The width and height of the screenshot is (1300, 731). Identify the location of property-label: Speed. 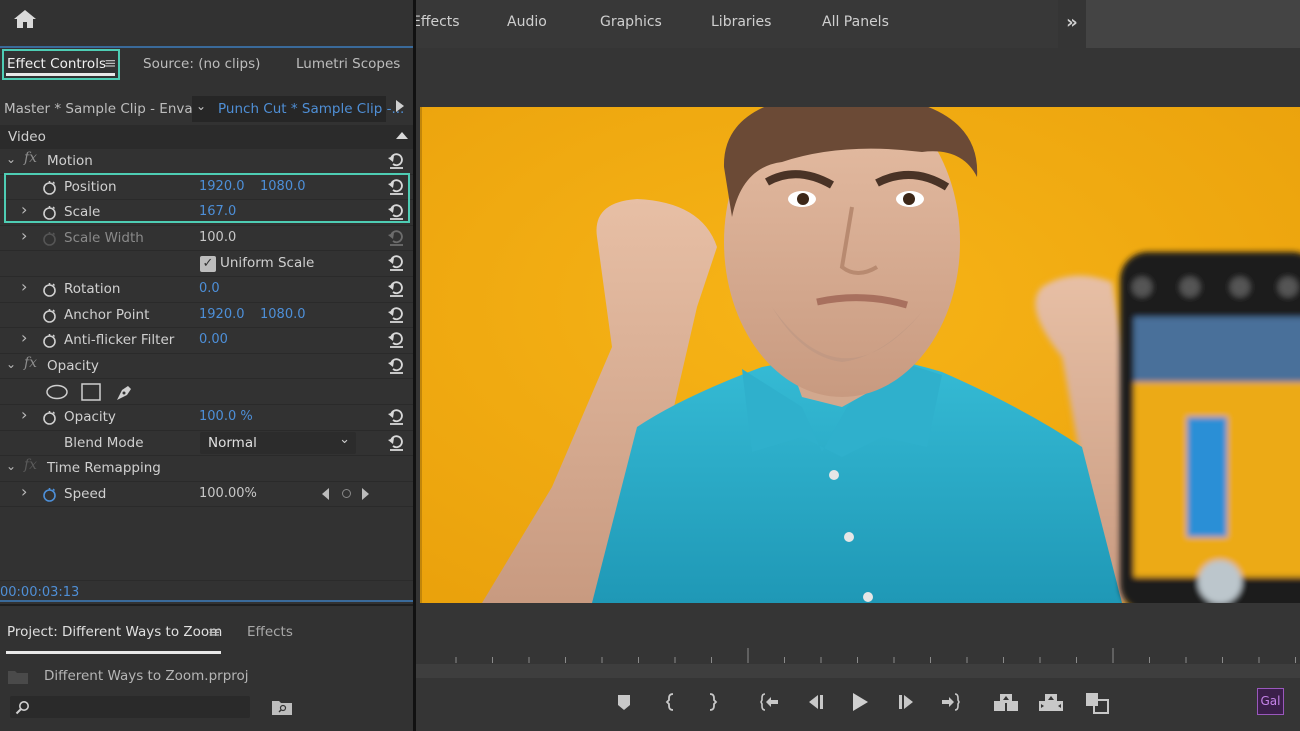
(85, 493).